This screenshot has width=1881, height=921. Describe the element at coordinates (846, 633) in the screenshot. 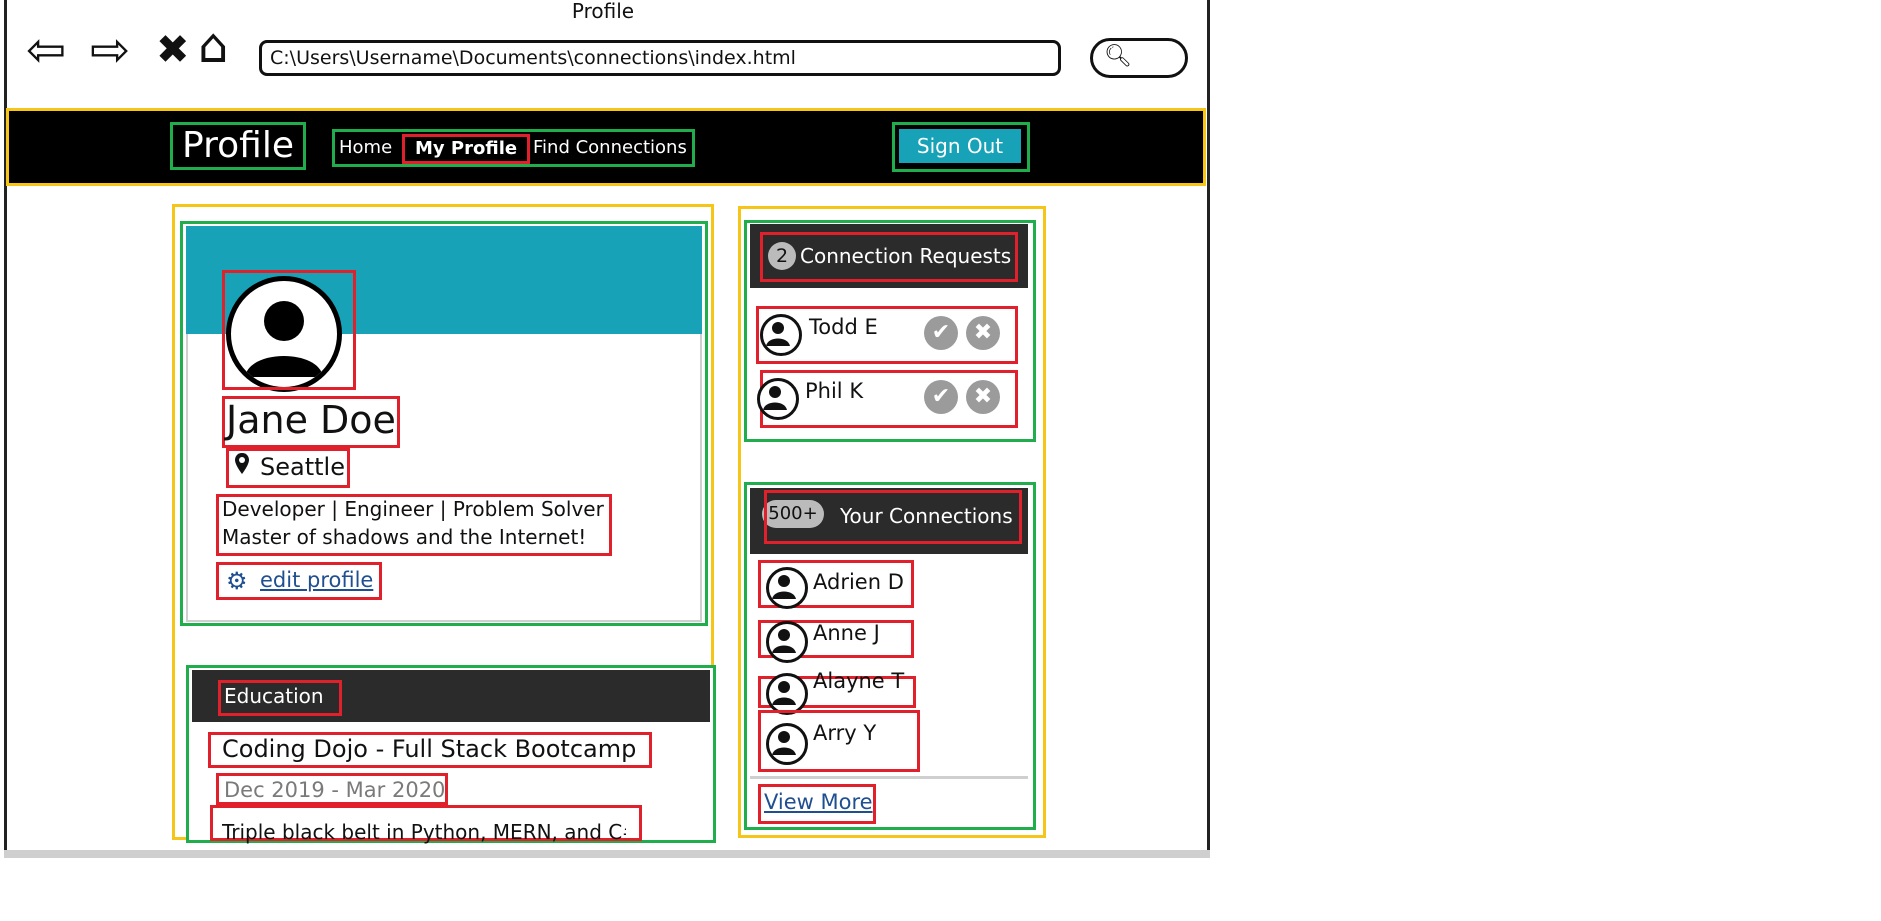

I see `connection-name: Anne J` at that location.